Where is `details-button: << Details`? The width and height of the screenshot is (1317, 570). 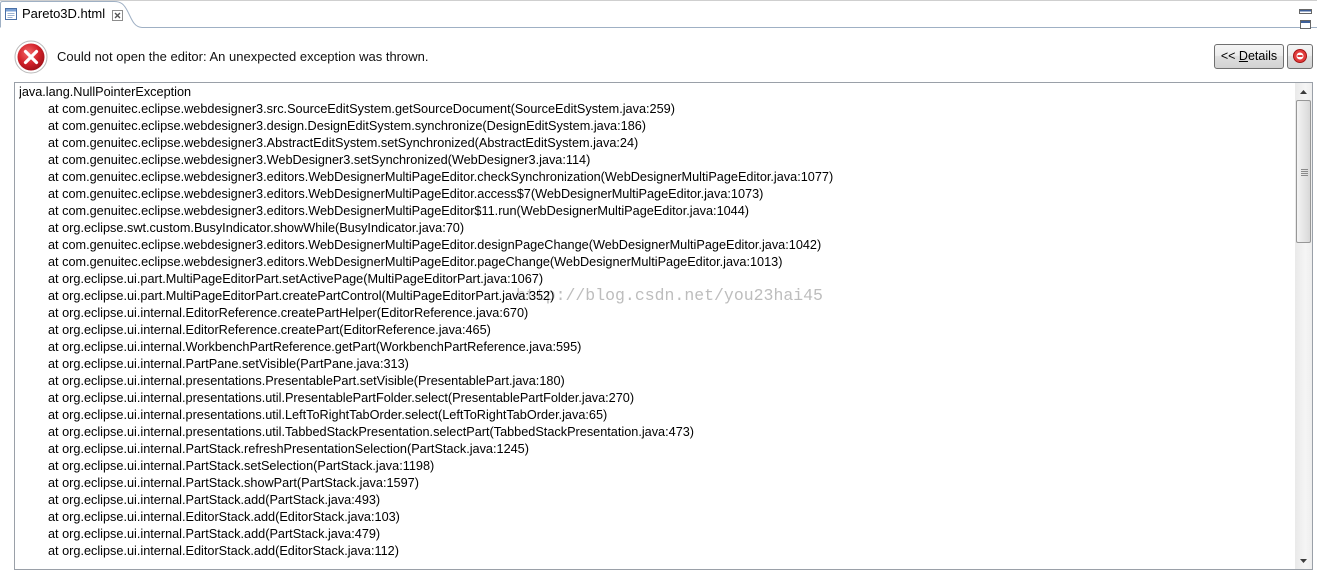
details-button: << Details is located at coordinates (1249, 56).